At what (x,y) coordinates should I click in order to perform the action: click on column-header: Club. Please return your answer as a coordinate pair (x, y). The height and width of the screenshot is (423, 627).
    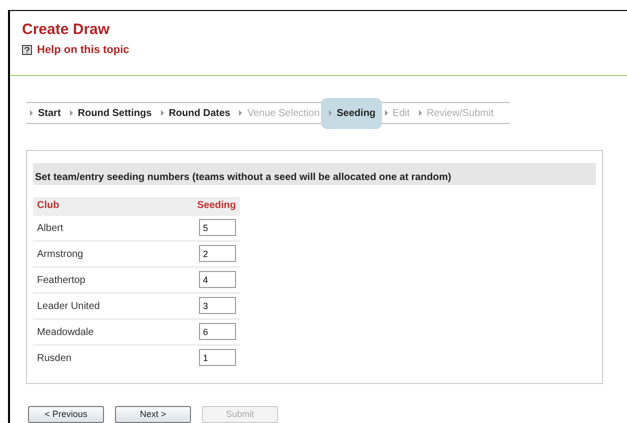
    Looking at the image, I should click on (108, 206).